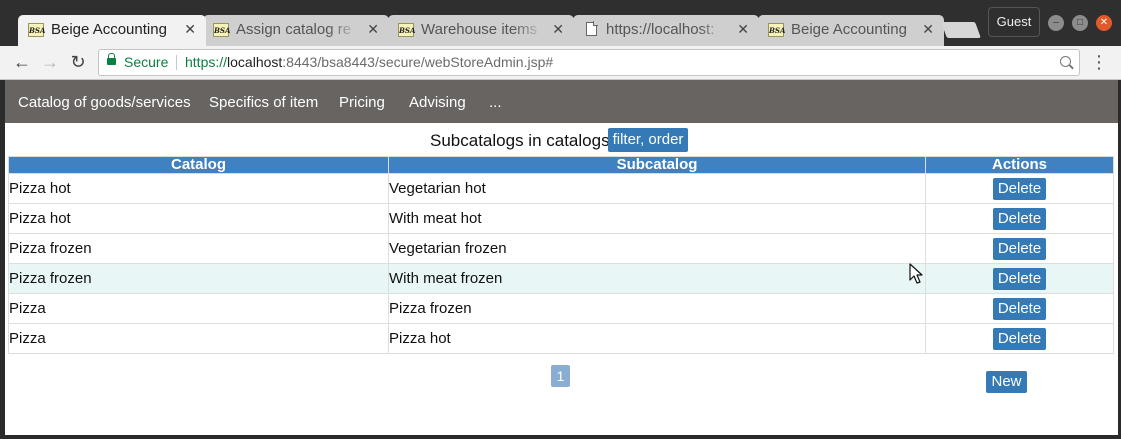 The width and height of the screenshot is (1121, 439). I want to click on table-row: Pizza hot With meat hot Delete, so click(561, 218).